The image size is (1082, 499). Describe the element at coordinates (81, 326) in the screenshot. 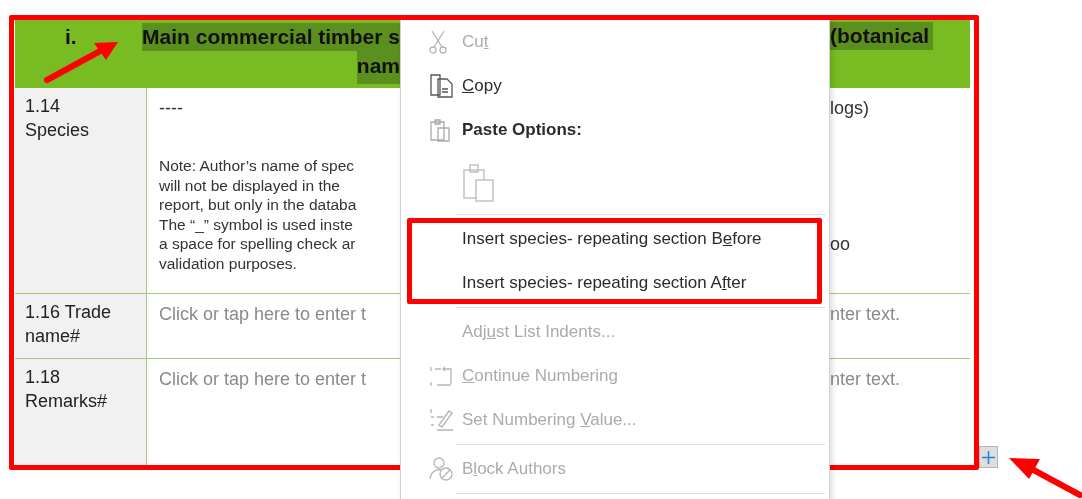

I see `row-label: 1.16 Trade name#` at that location.